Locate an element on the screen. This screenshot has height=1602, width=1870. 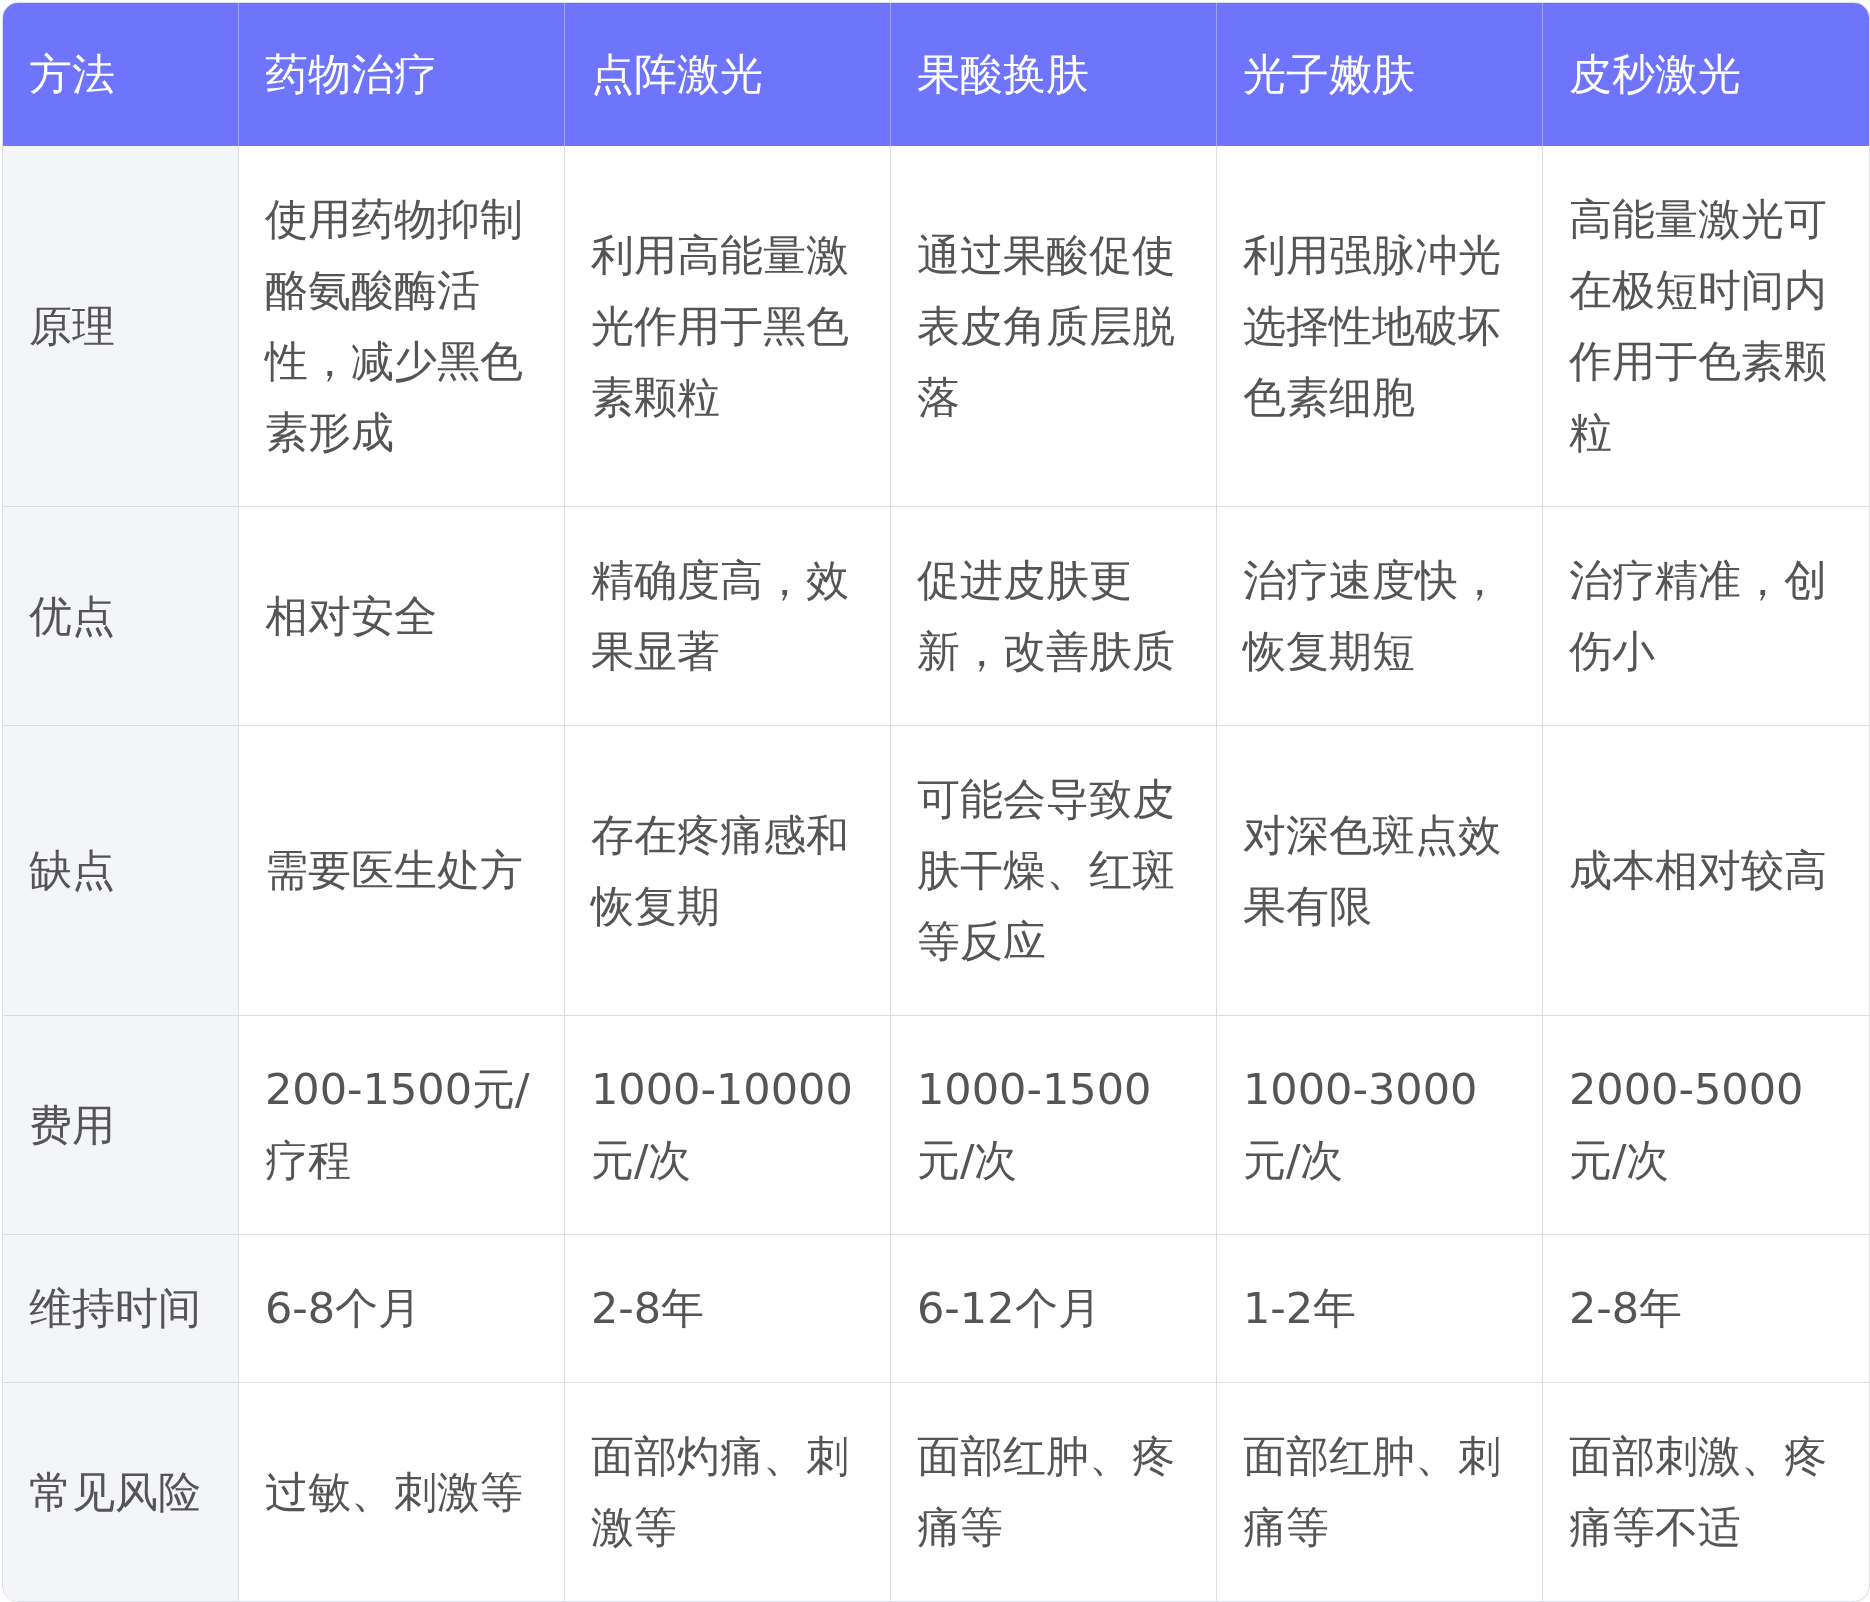
table-cell-text: 面部刺激、疼痛等不适 is located at coordinates (1698, 1492).